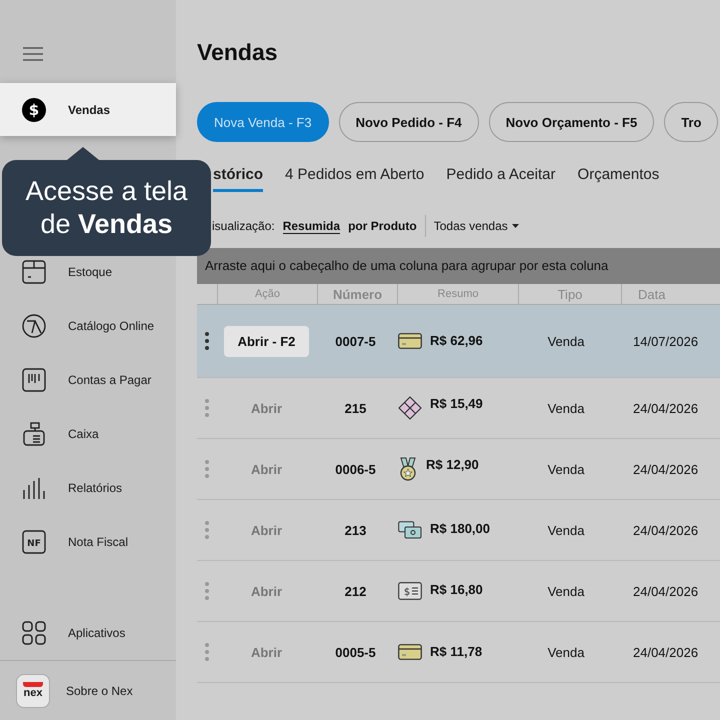  I want to click on diamond-icon, so click(410, 408).